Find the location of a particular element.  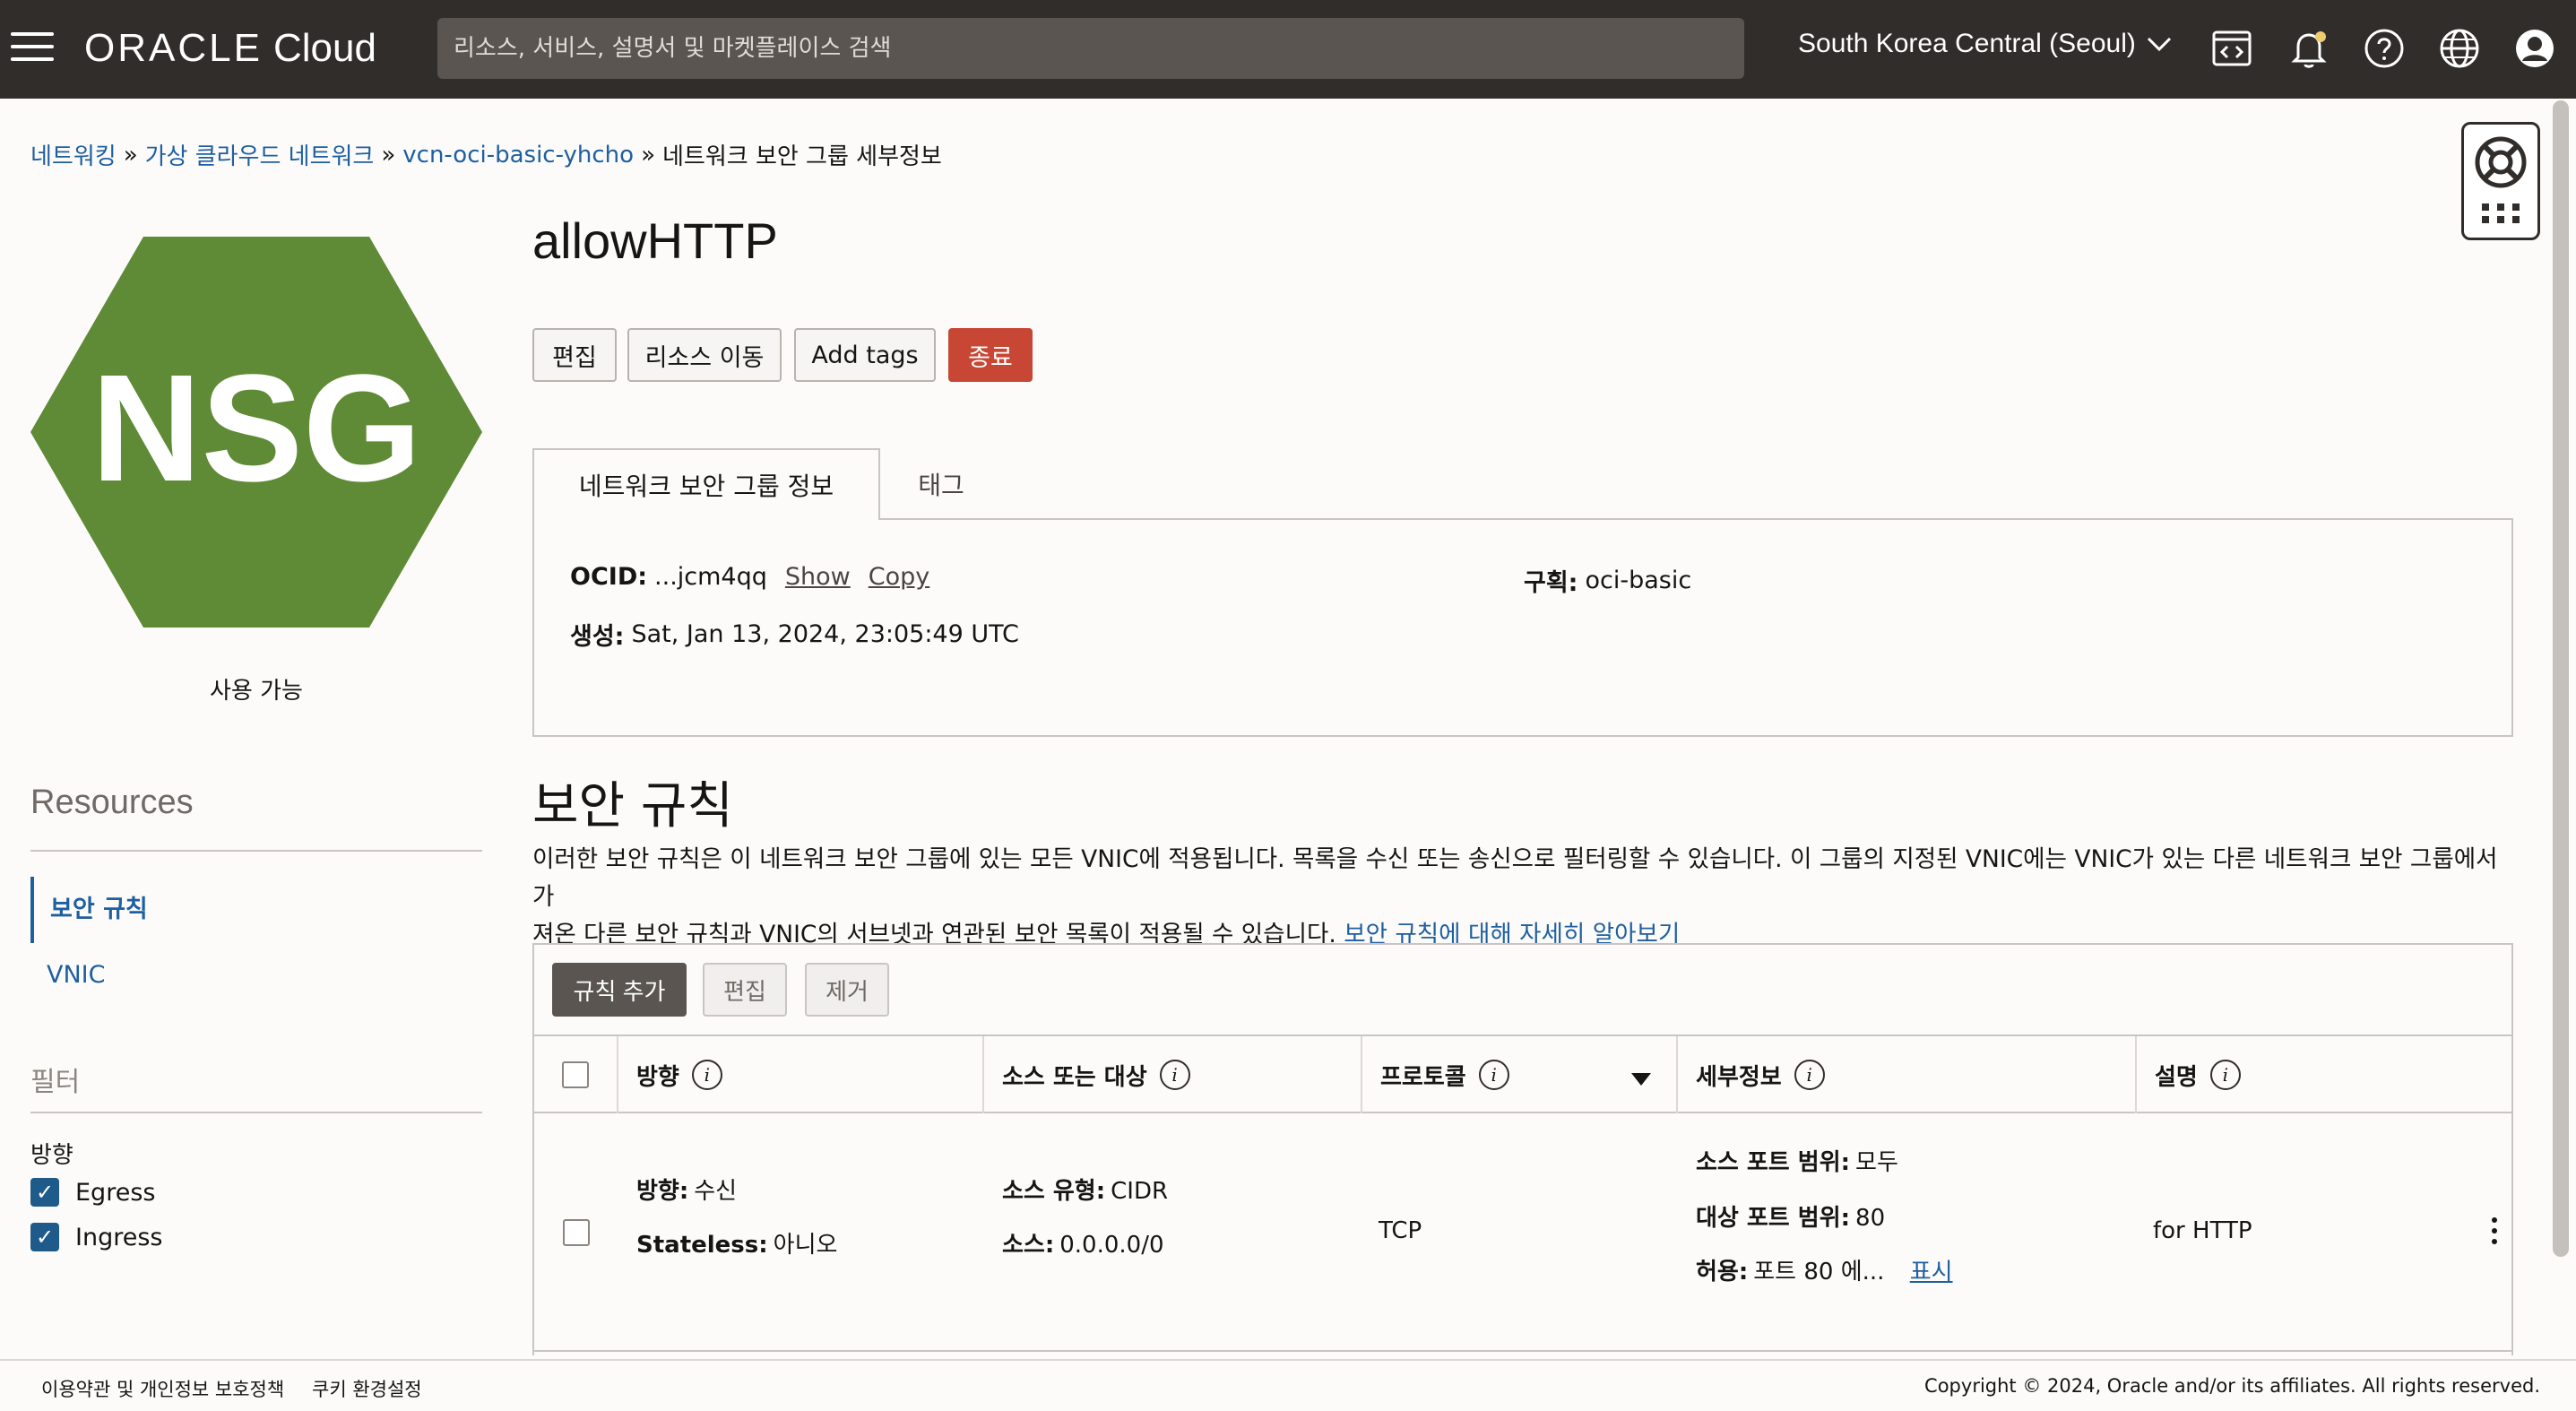

source-port-value: 모두 is located at coordinates (1876, 1162).